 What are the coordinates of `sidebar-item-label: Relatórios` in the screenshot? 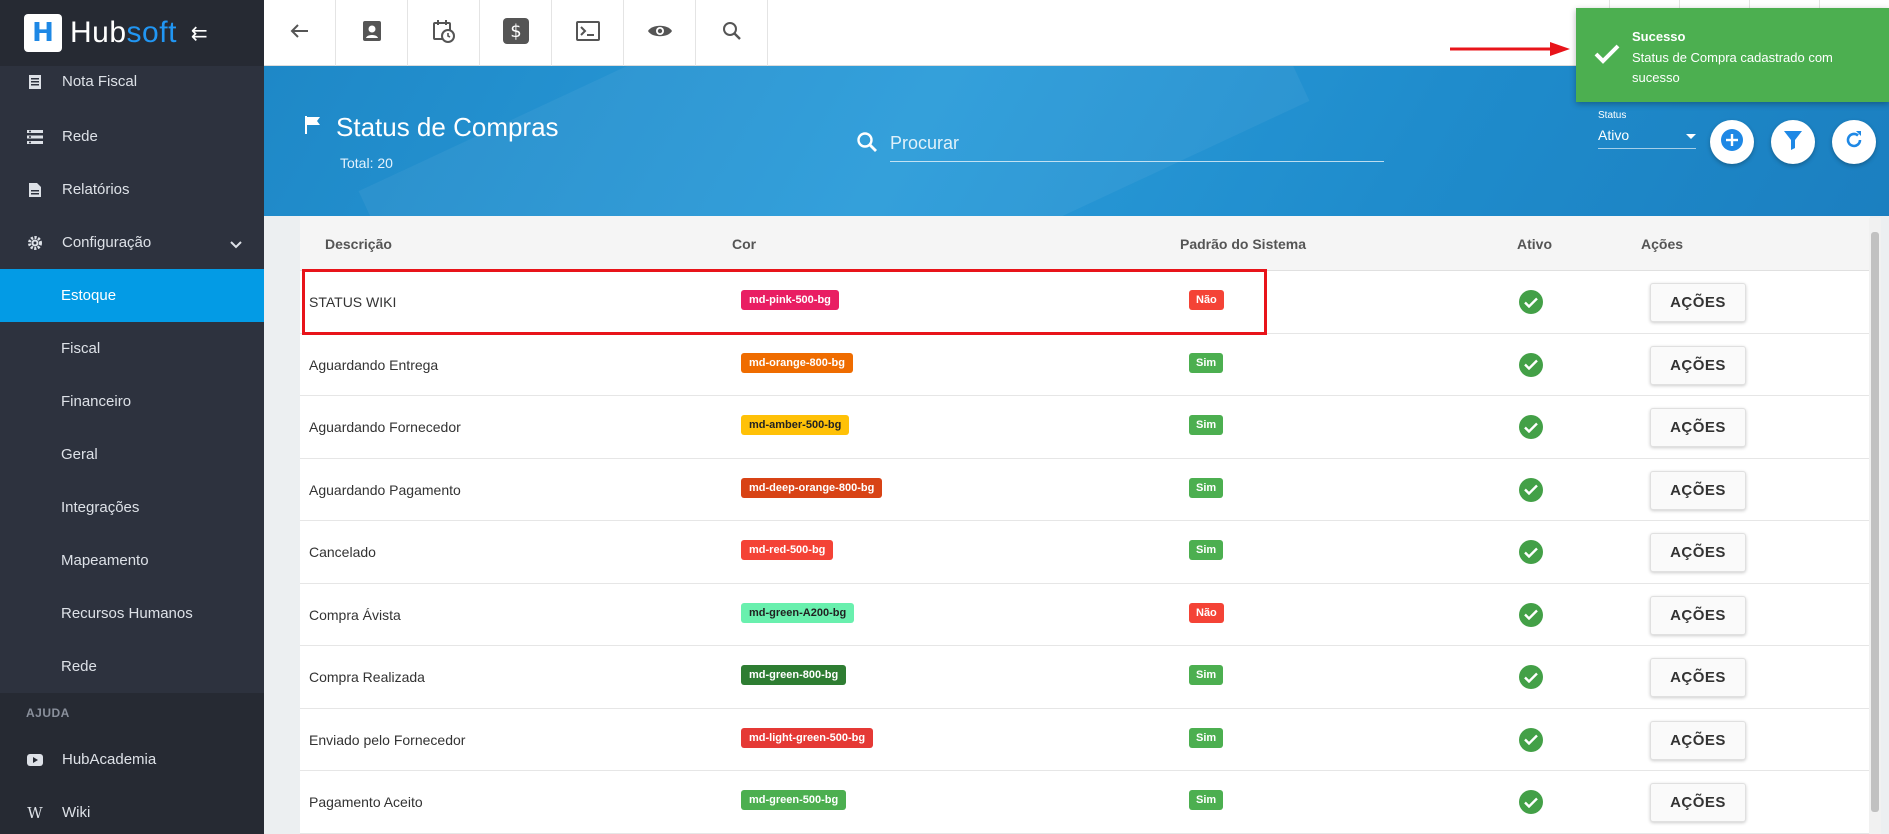 It's located at (96, 189).